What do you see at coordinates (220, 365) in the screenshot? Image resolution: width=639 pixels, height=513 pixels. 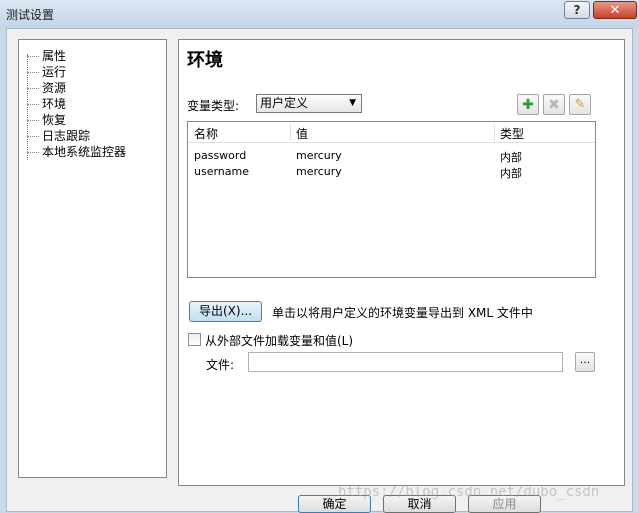 I see `file-label: 文件:` at bounding box center [220, 365].